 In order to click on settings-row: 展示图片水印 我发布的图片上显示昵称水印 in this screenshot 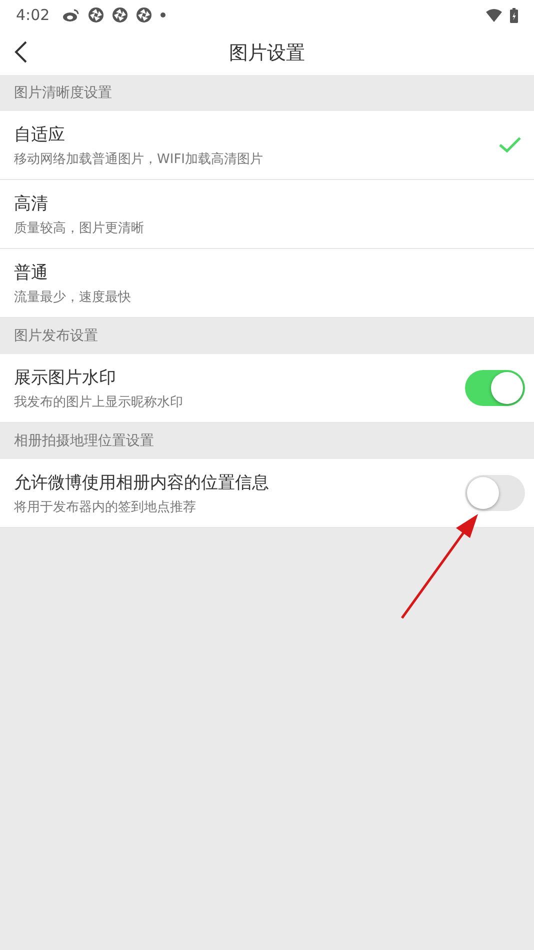, I will do `click(267, 388)`.